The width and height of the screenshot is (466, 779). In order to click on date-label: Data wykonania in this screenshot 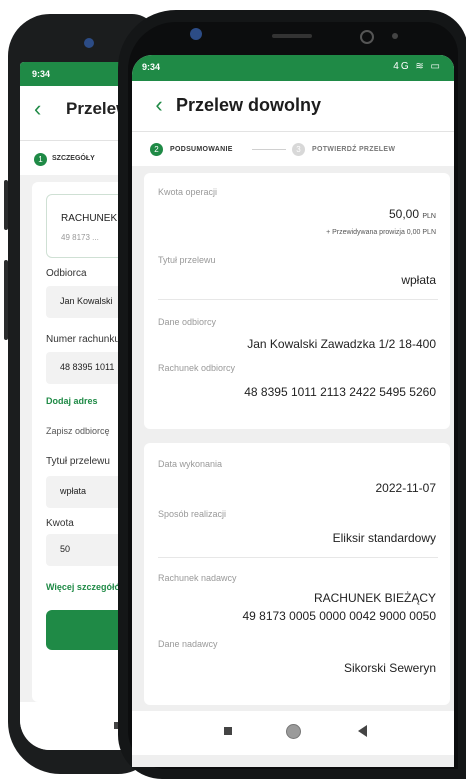, I will do `click(190, 464)`.